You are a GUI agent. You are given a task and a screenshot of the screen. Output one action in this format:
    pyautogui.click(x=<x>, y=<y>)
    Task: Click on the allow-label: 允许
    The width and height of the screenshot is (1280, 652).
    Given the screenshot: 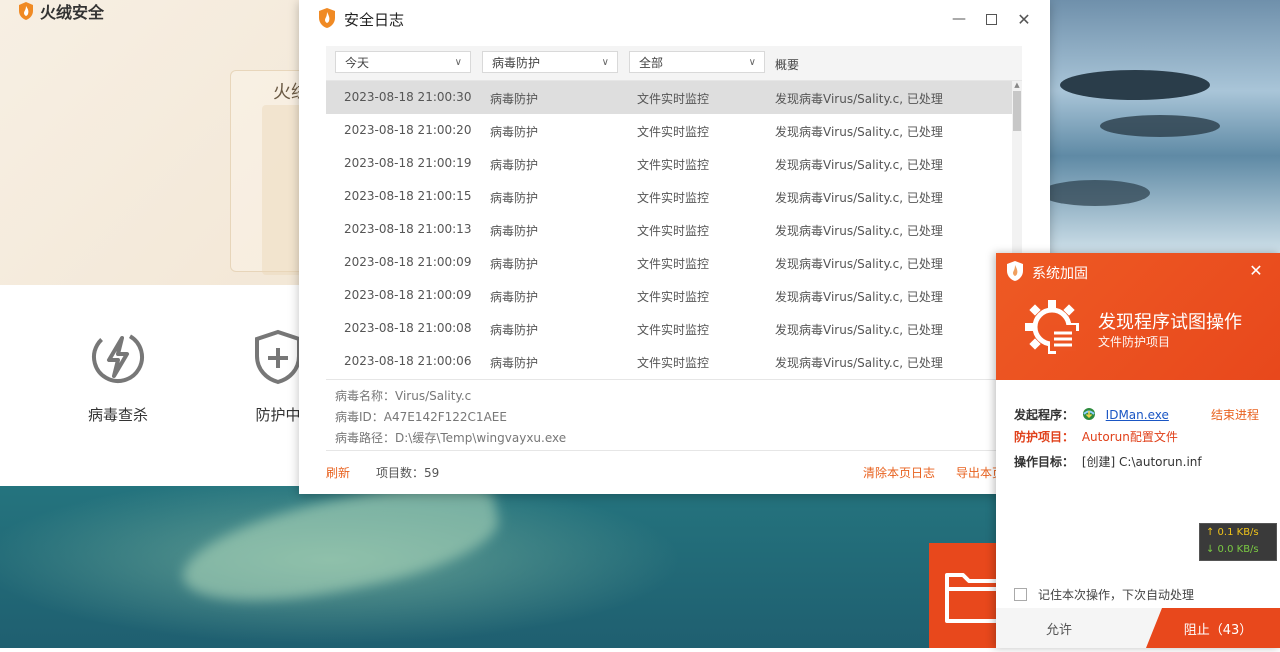 What is the action you would take?
    pyautogui.click(x=1058, y=630)
    